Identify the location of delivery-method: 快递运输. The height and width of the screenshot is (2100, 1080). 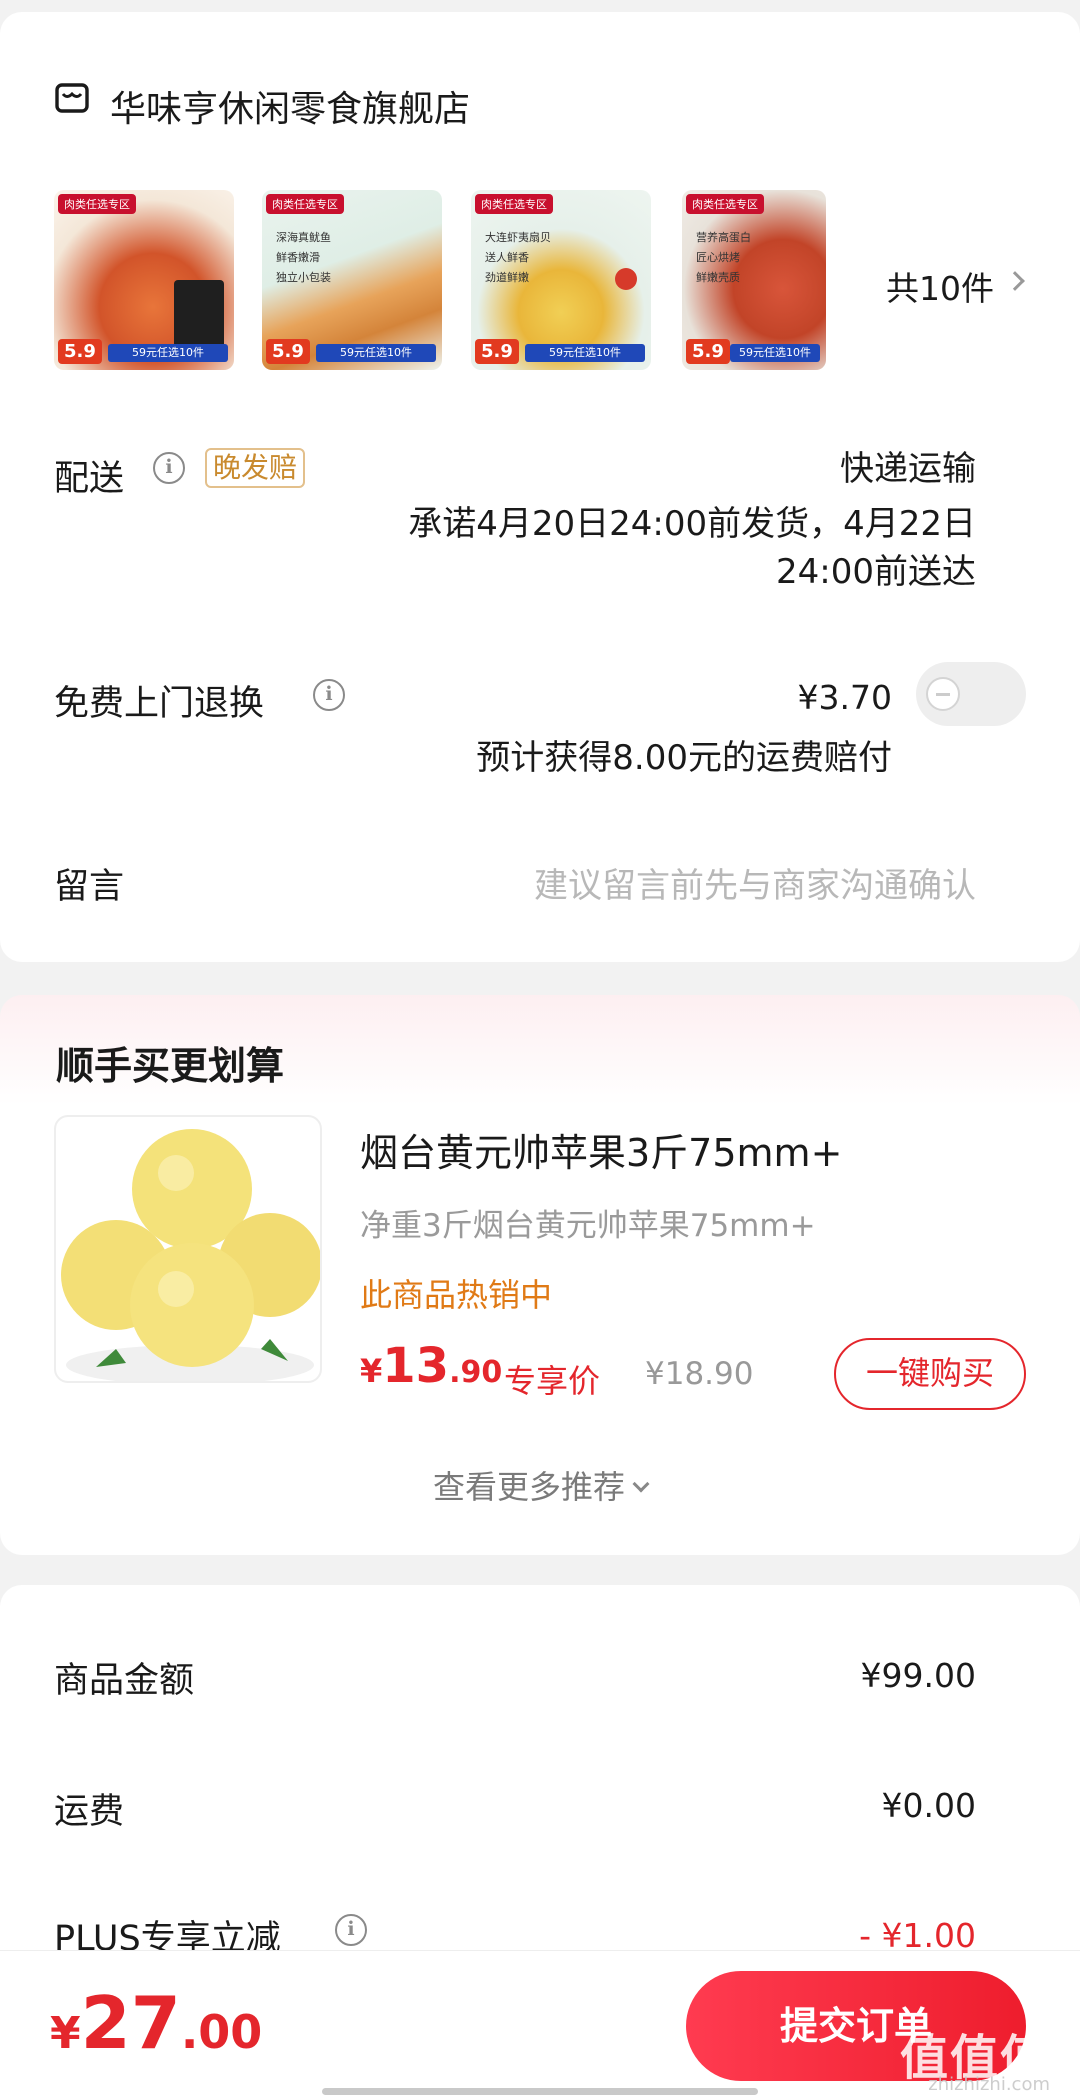
(908, 469).